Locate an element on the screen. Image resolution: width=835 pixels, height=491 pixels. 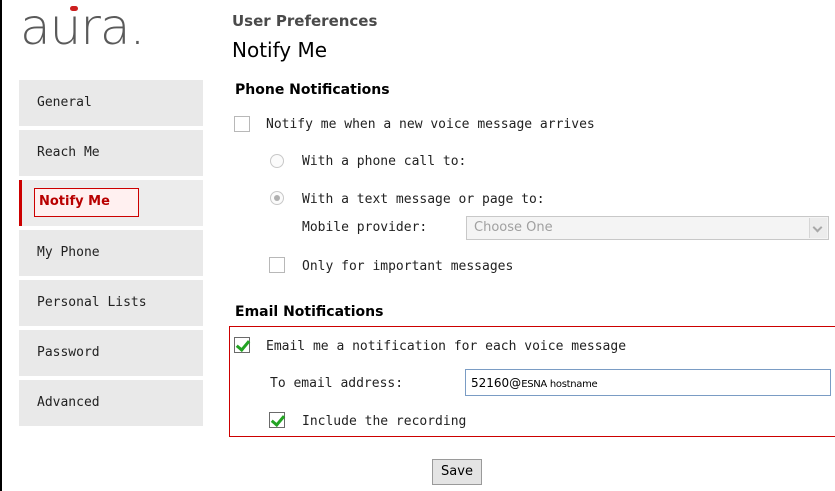
phone-notifications-heading: Phone Notifications is located at coordinates (312, 90).